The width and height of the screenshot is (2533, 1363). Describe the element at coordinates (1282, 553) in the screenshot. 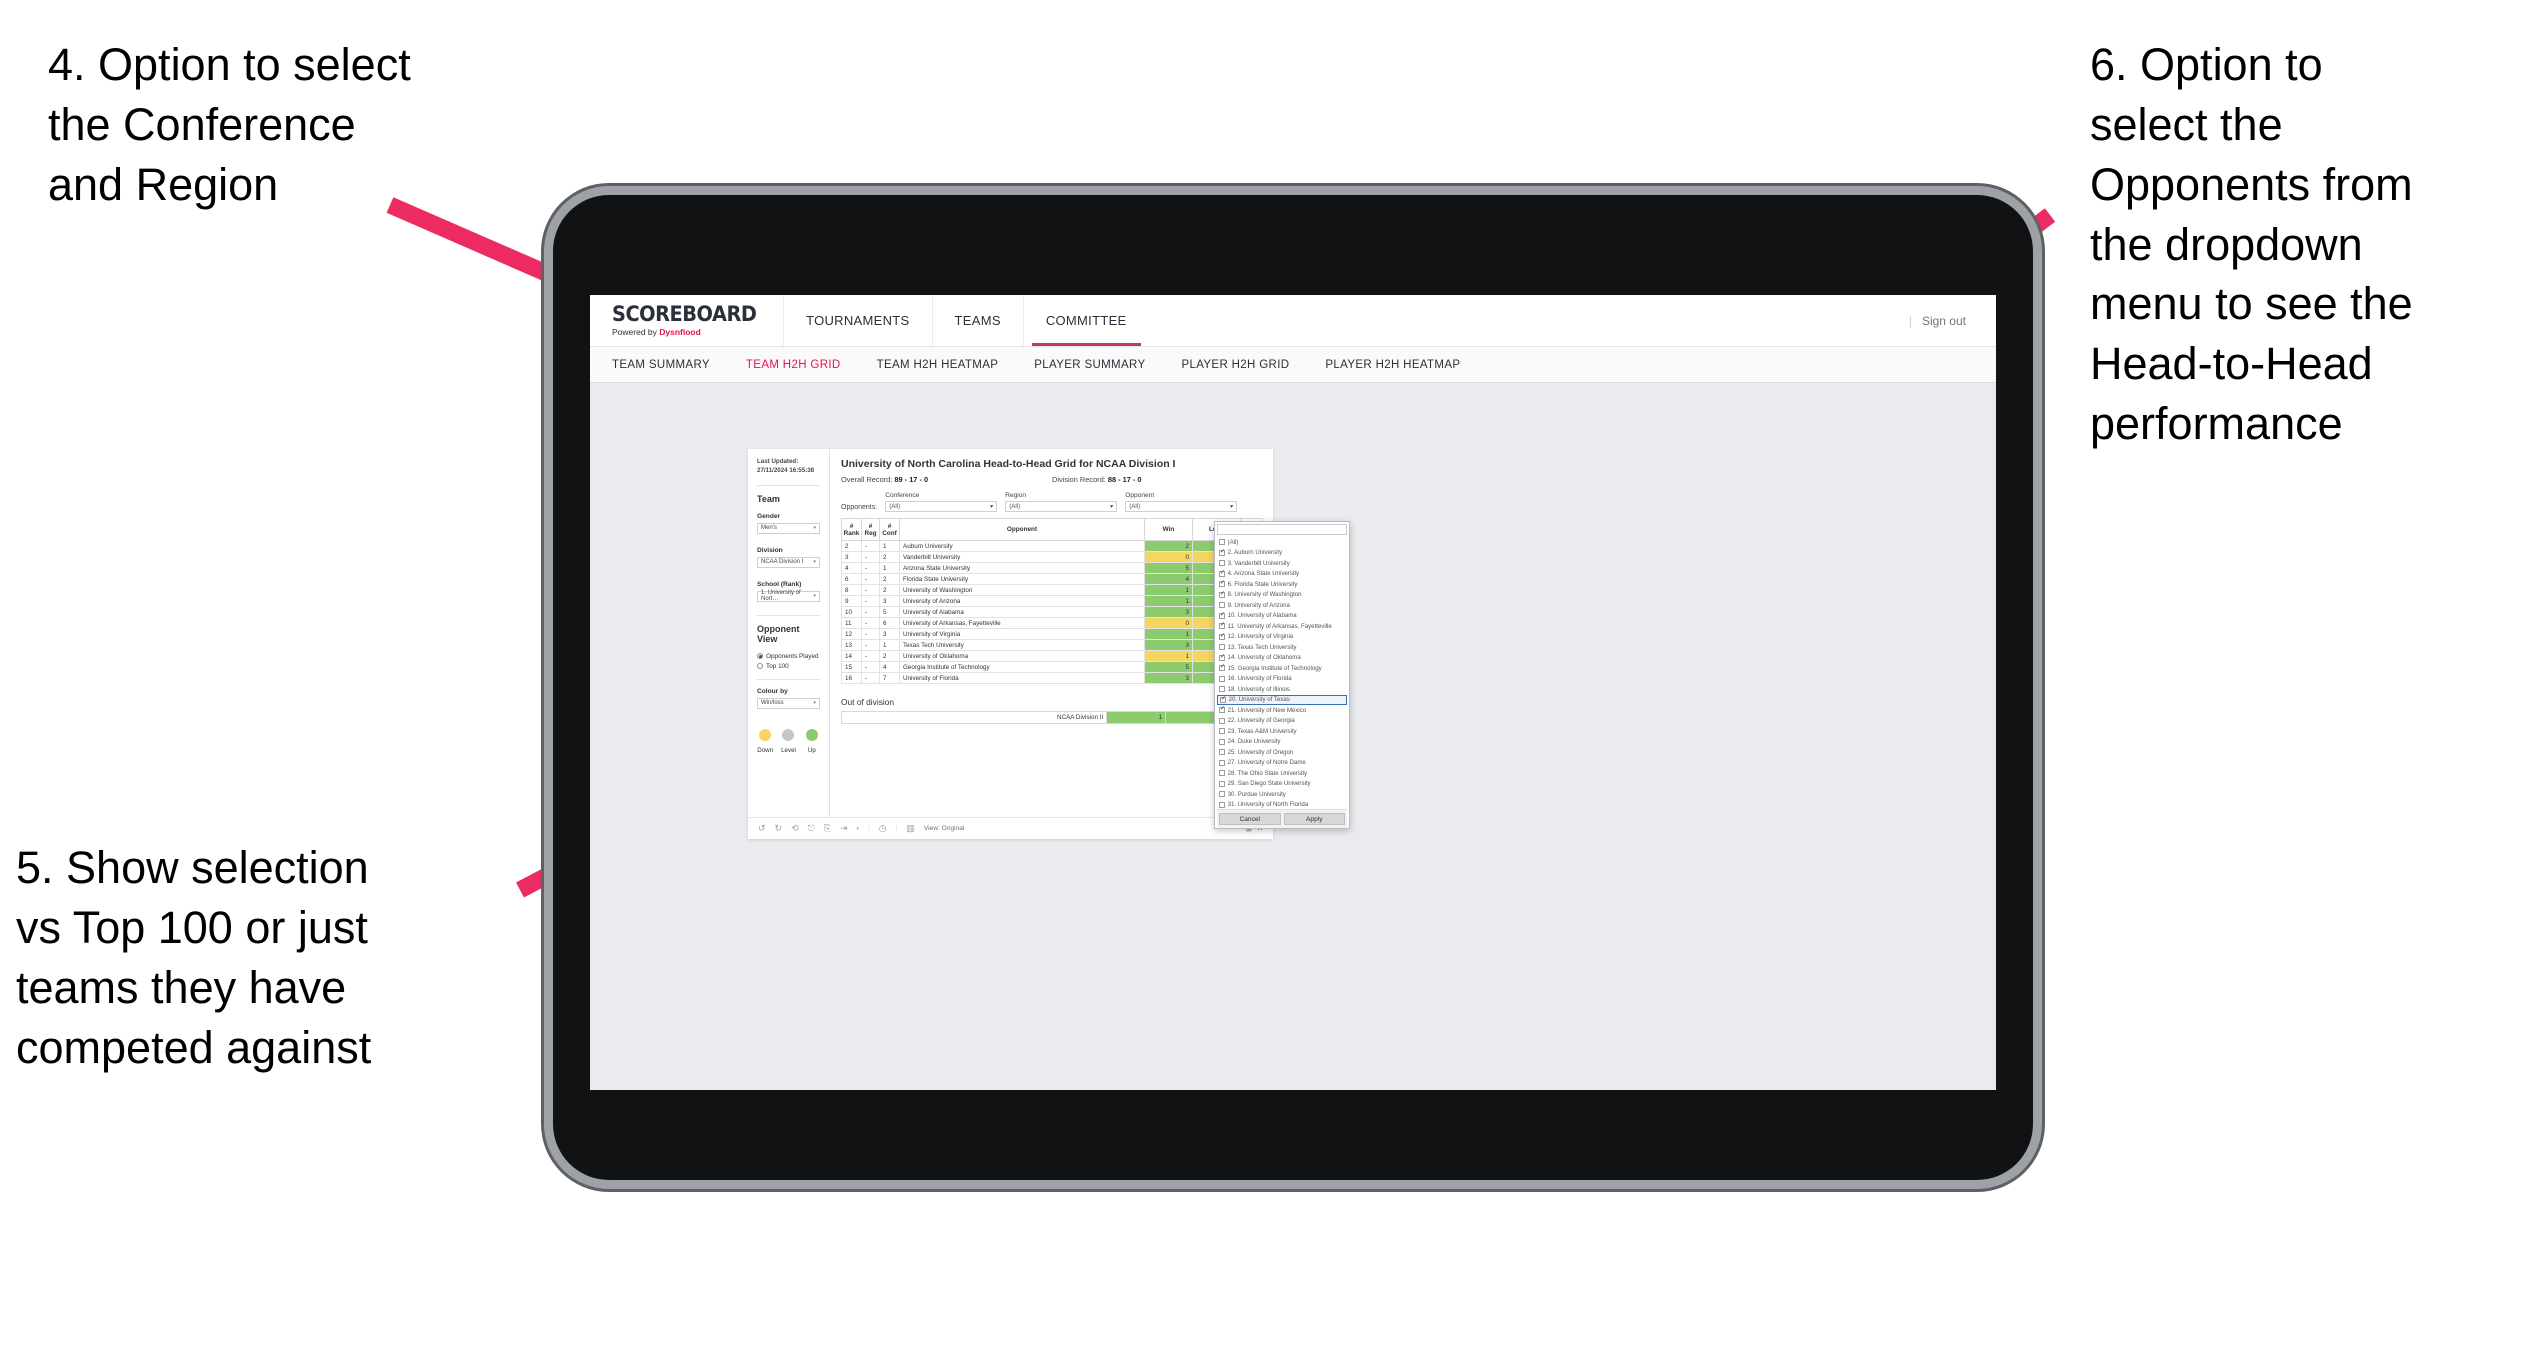

I see `opponent-option: 2. Auburn University` at that location.